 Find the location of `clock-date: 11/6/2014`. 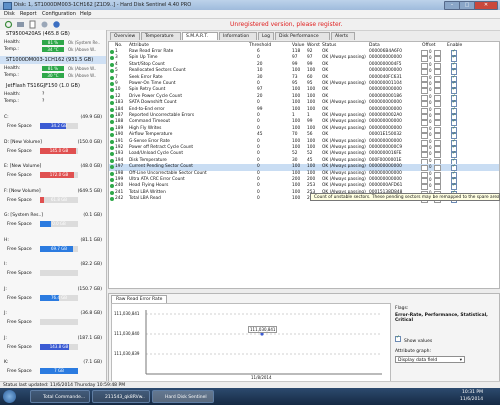

clock-date: 11/6/2014 is located at coordinates (471, 399).